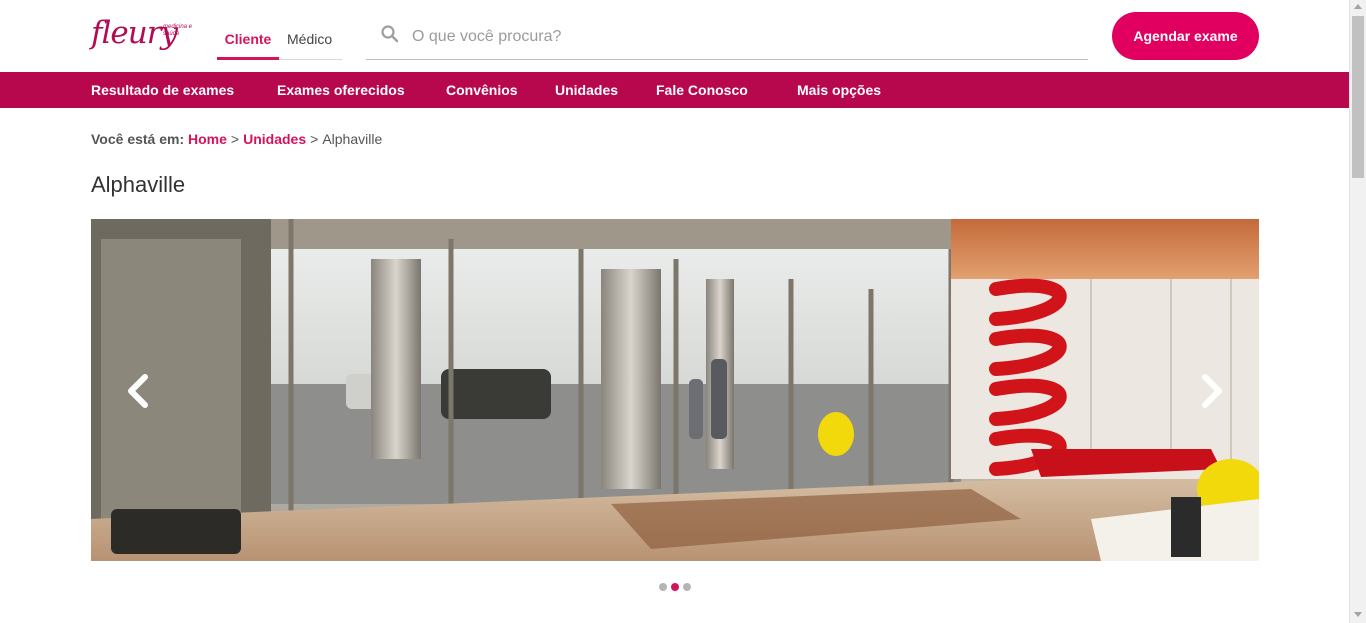 This screenshot has height=623, width=1366. I want to click on nav-item-convenios: Convênios, so click(482, 90).